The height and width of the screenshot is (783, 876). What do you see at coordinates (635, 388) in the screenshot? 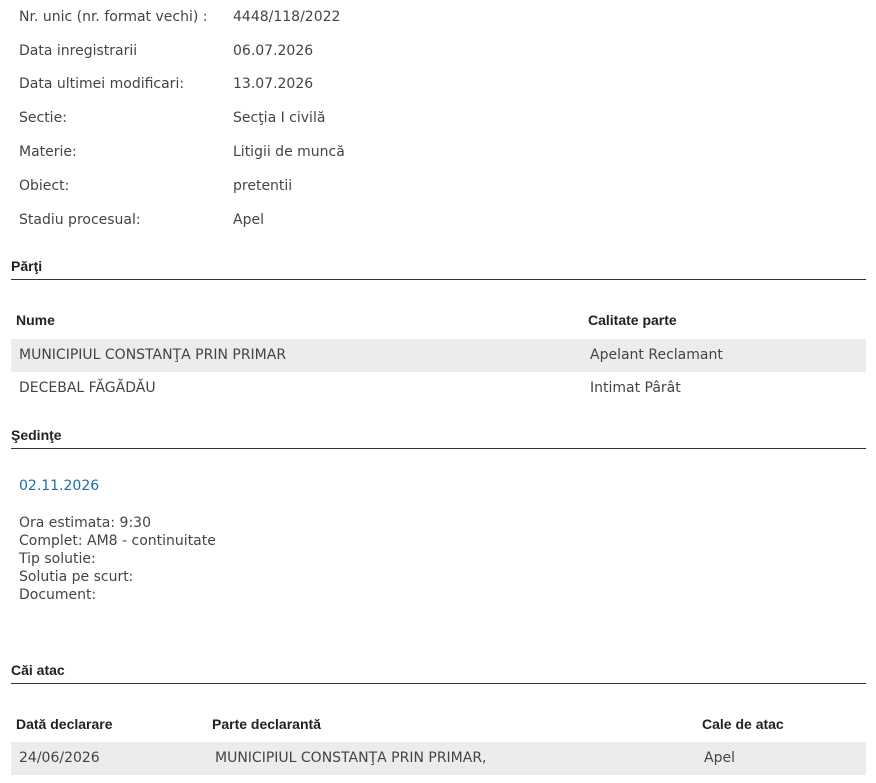
I see `party-role: Intimat Pârât` at bounding box center [635, 388].